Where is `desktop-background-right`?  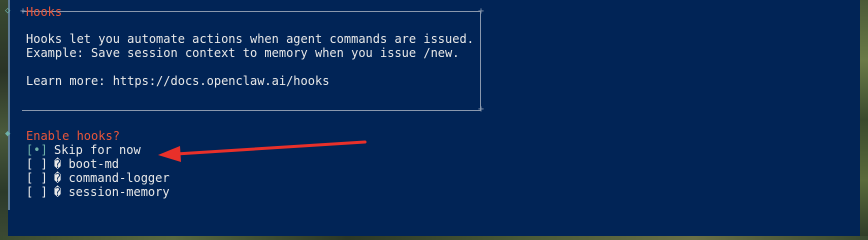 desktop-background-right is located at coordinates (864, 120).